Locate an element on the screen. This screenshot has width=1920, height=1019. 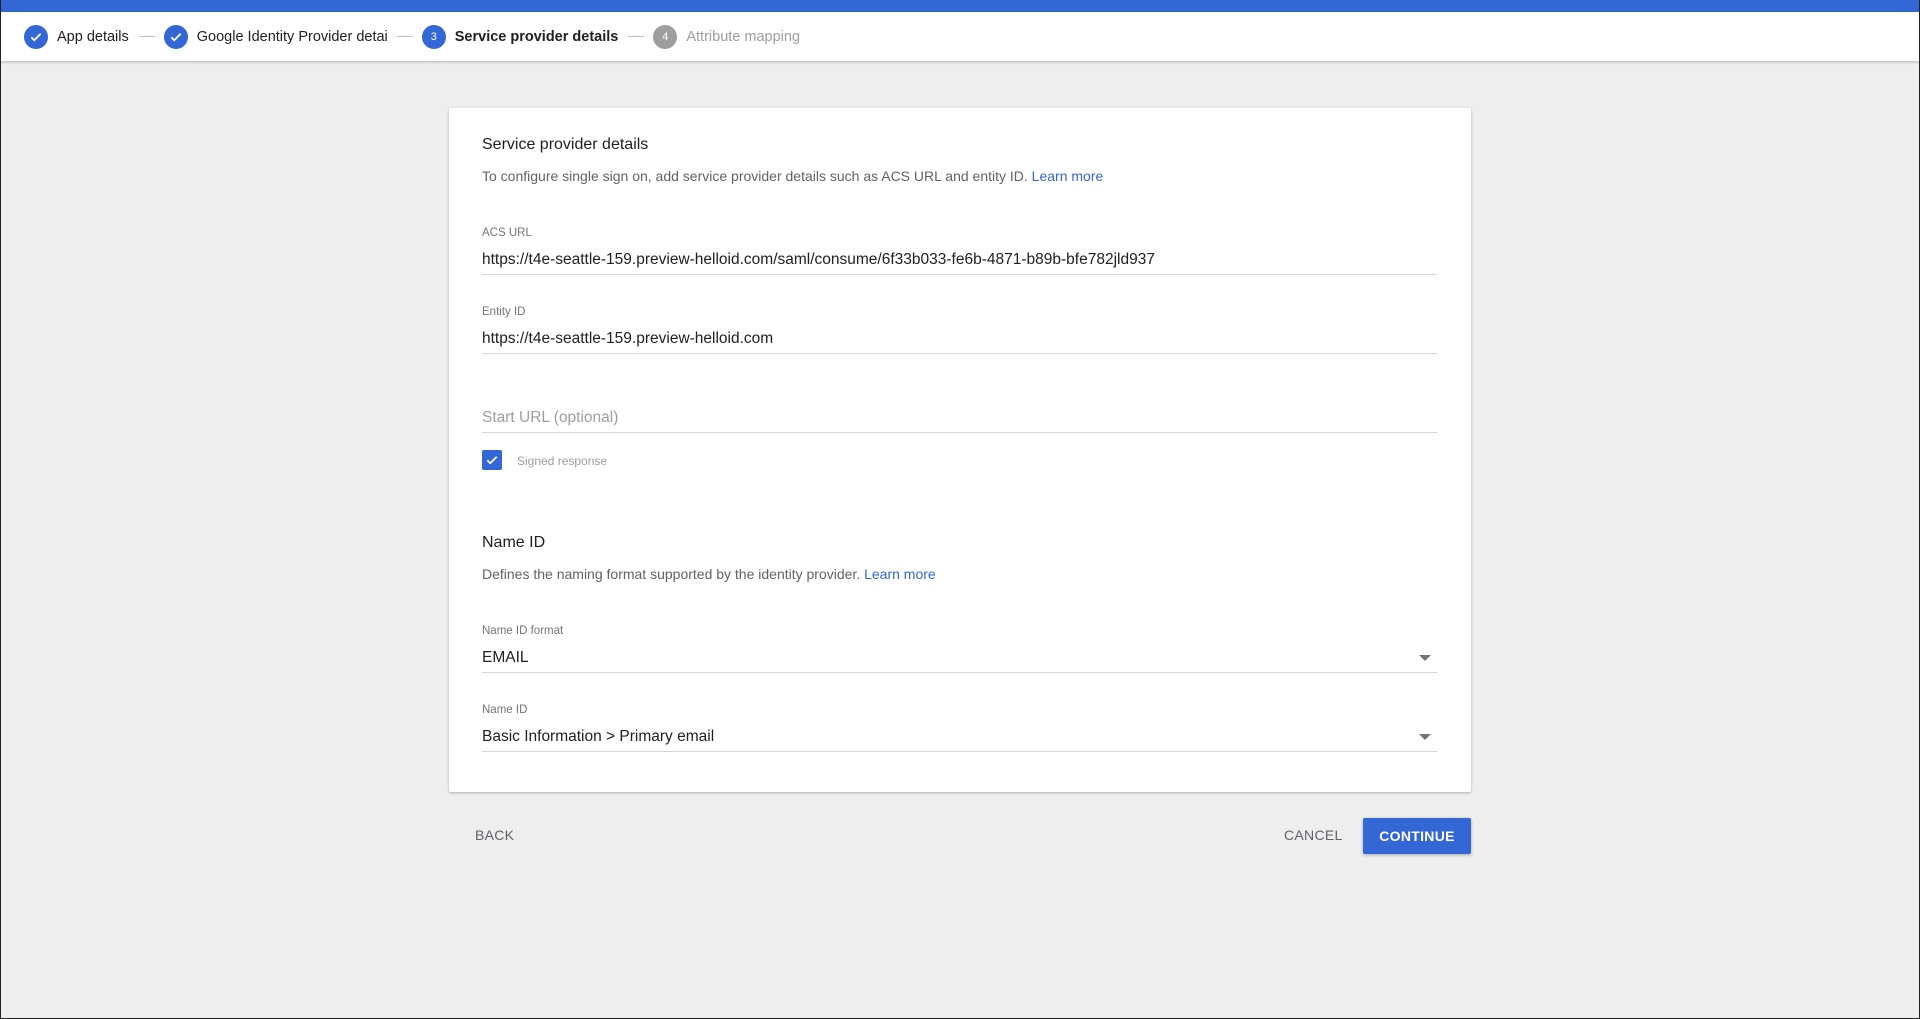
step-google-idp-details: Google Identity Provider details is located at coordinates (275, 36).